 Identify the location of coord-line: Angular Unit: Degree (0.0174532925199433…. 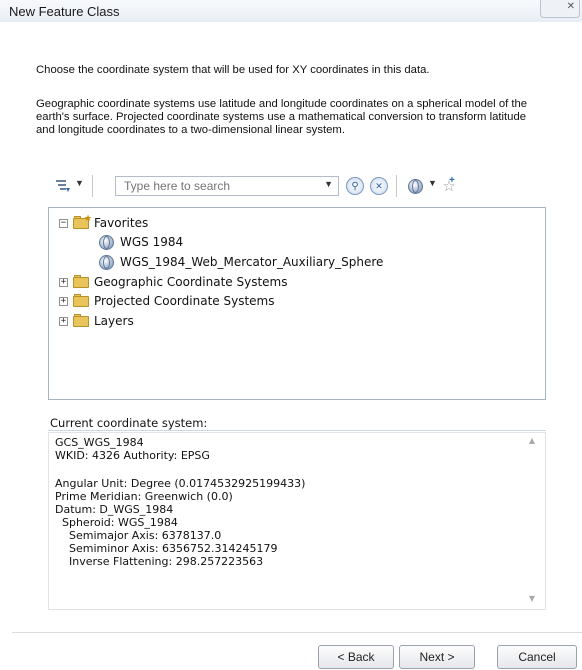
(180, 483).